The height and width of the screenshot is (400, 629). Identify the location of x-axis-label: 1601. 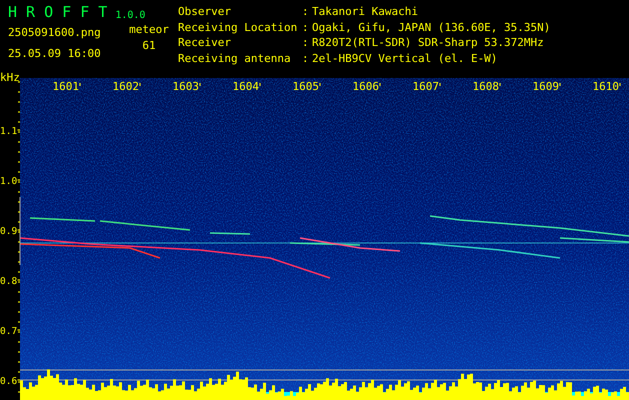
(65, 86).